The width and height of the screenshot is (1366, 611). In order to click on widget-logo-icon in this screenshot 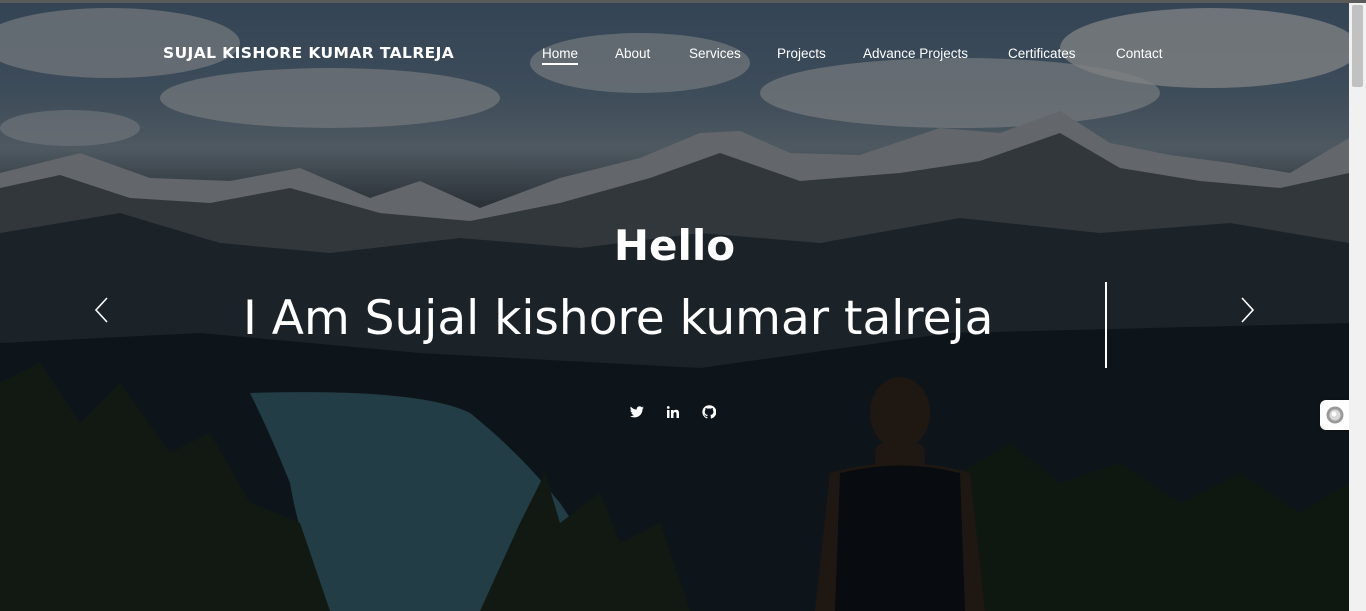, I will do `click(1334, 415)`.